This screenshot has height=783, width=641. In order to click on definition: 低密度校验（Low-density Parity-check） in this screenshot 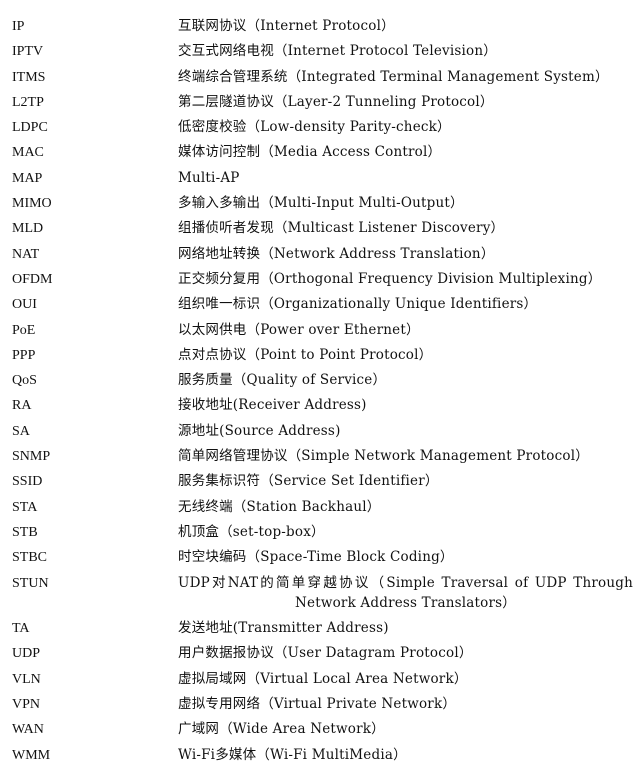, I will do `click(314, 127)`.